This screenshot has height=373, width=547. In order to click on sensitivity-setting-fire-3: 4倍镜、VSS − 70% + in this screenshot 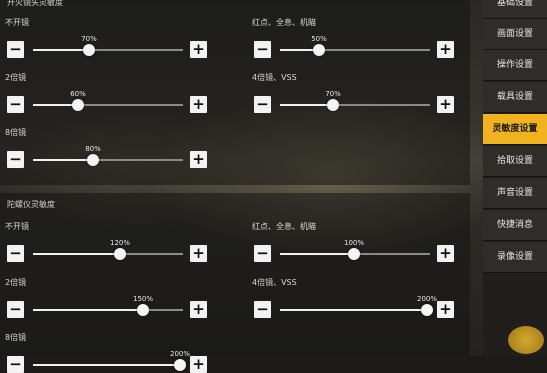, I will do `click(357, 92)`.